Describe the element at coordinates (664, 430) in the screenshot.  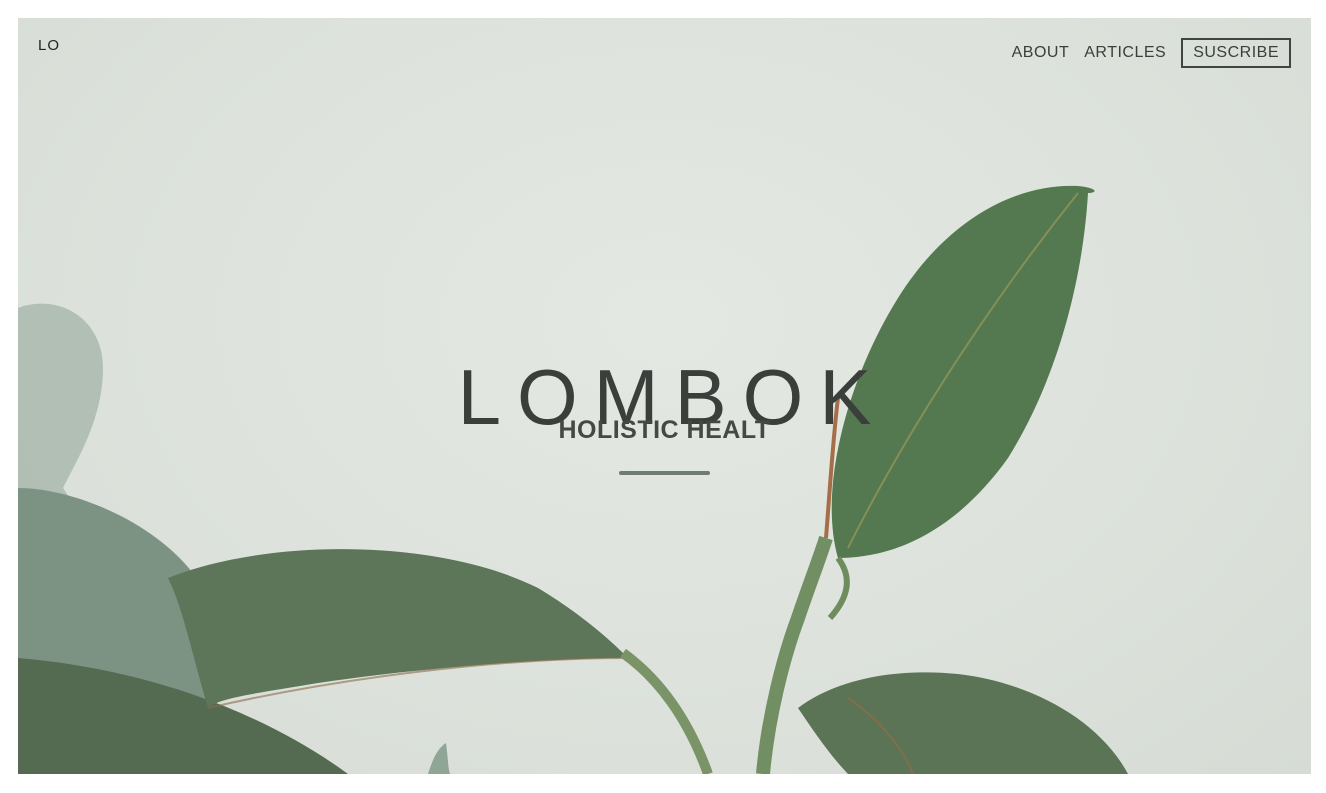
I see `hero-subtitle: HOLISTIC HEALT` at that location.